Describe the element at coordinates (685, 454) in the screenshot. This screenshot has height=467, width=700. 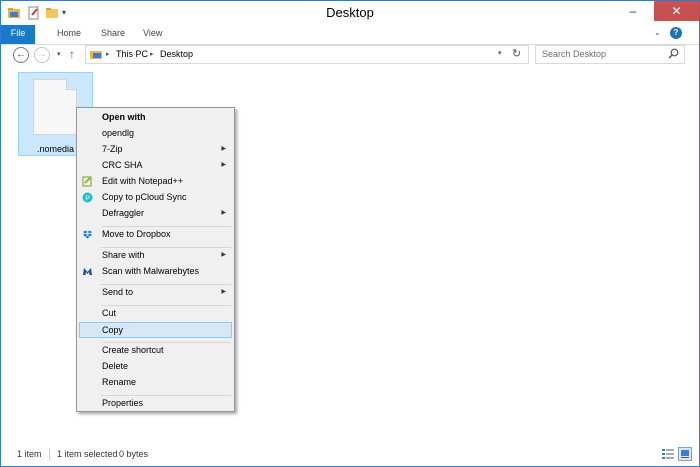
I see `large-icons-view-icon` at that location.